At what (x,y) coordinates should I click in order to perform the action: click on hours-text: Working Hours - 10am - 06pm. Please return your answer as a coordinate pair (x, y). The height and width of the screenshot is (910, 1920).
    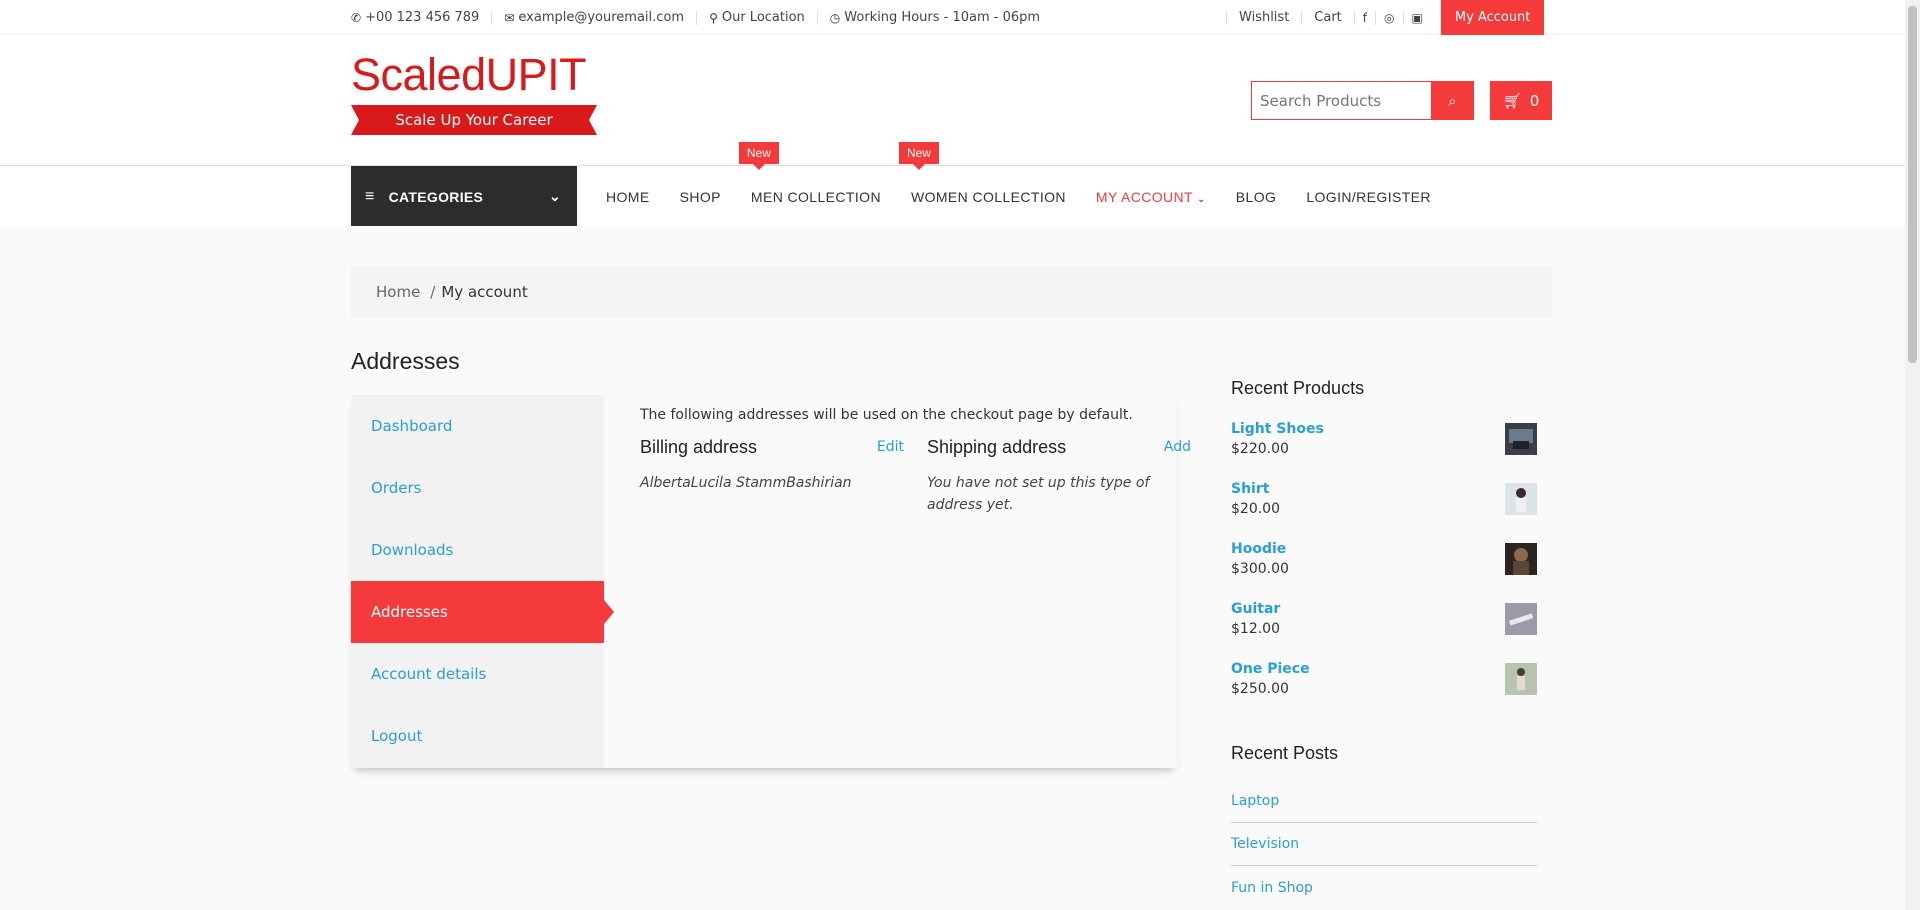
    Looking at the image, I should click on (942, 17).